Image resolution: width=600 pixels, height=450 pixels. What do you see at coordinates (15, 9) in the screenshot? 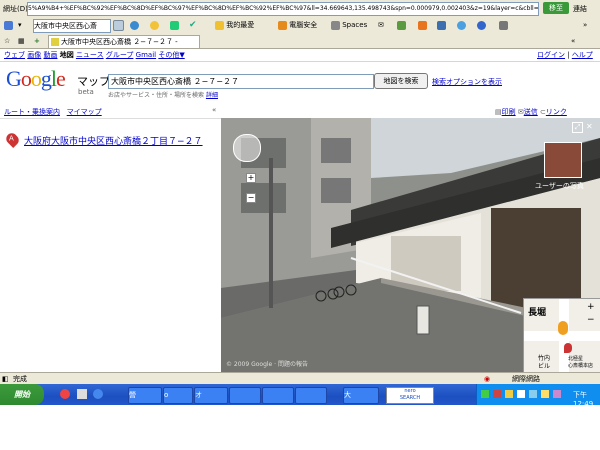
I see `address-label: 網址(D)` at bounding box center [15, 9].